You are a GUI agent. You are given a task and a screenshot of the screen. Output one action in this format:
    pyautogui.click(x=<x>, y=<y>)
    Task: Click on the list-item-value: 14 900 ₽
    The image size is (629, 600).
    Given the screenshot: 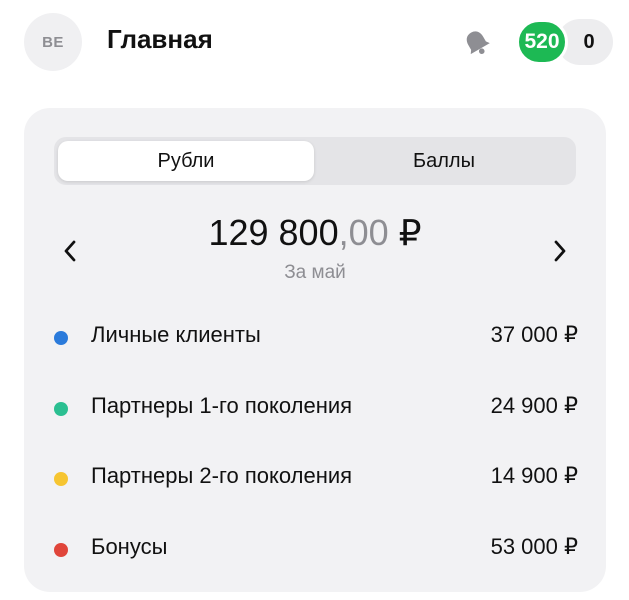 What is the action you would take?
    pyautogui.click(x=534, y=475)
    